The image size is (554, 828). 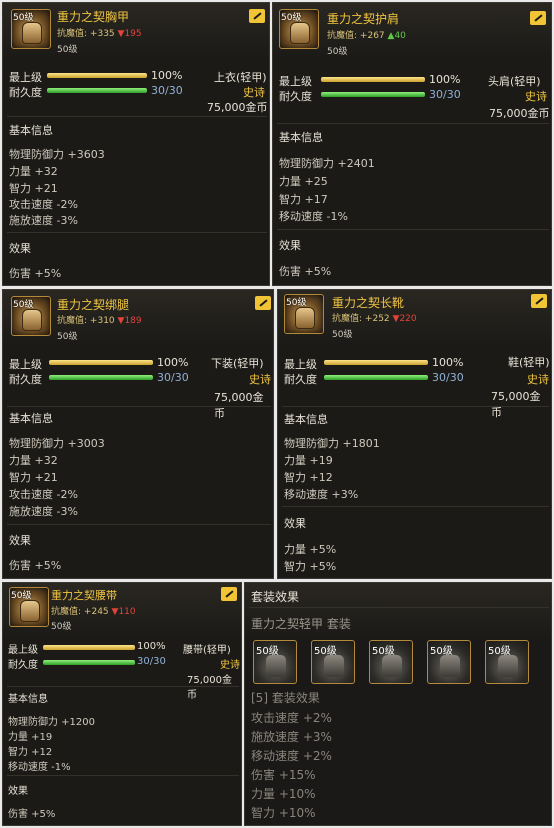 I want to click on item-name: 重力之契胸甲, so click(x=93, y=17).